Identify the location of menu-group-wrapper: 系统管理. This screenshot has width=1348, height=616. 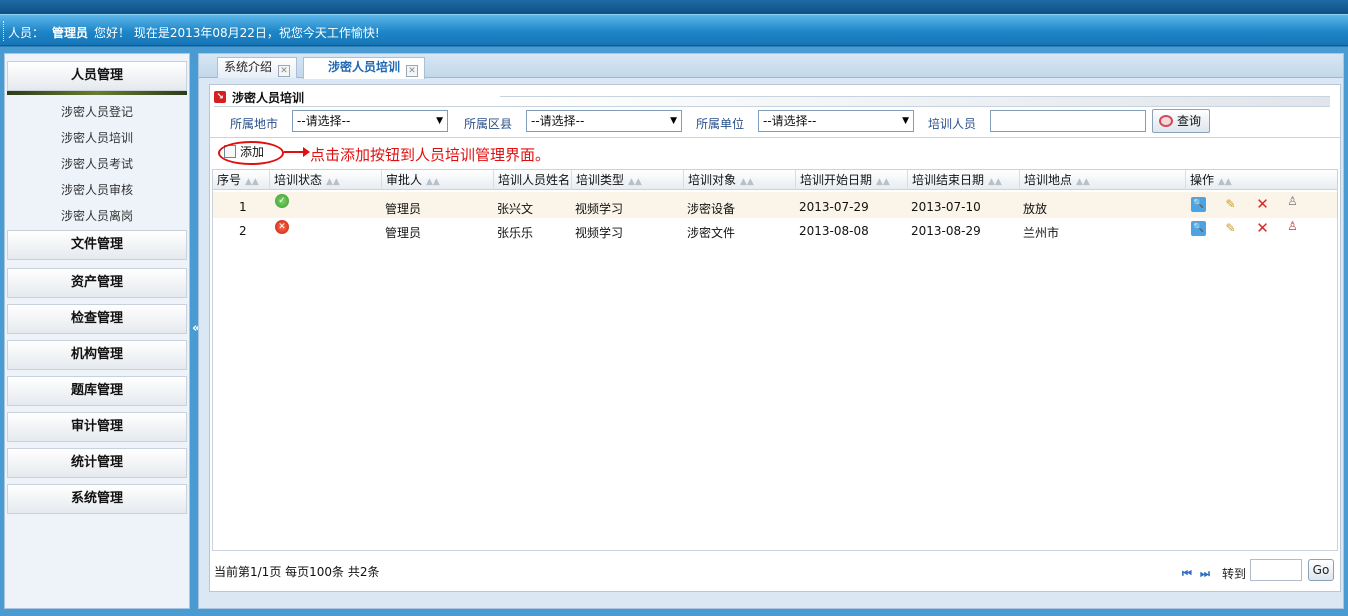
(97, 499).